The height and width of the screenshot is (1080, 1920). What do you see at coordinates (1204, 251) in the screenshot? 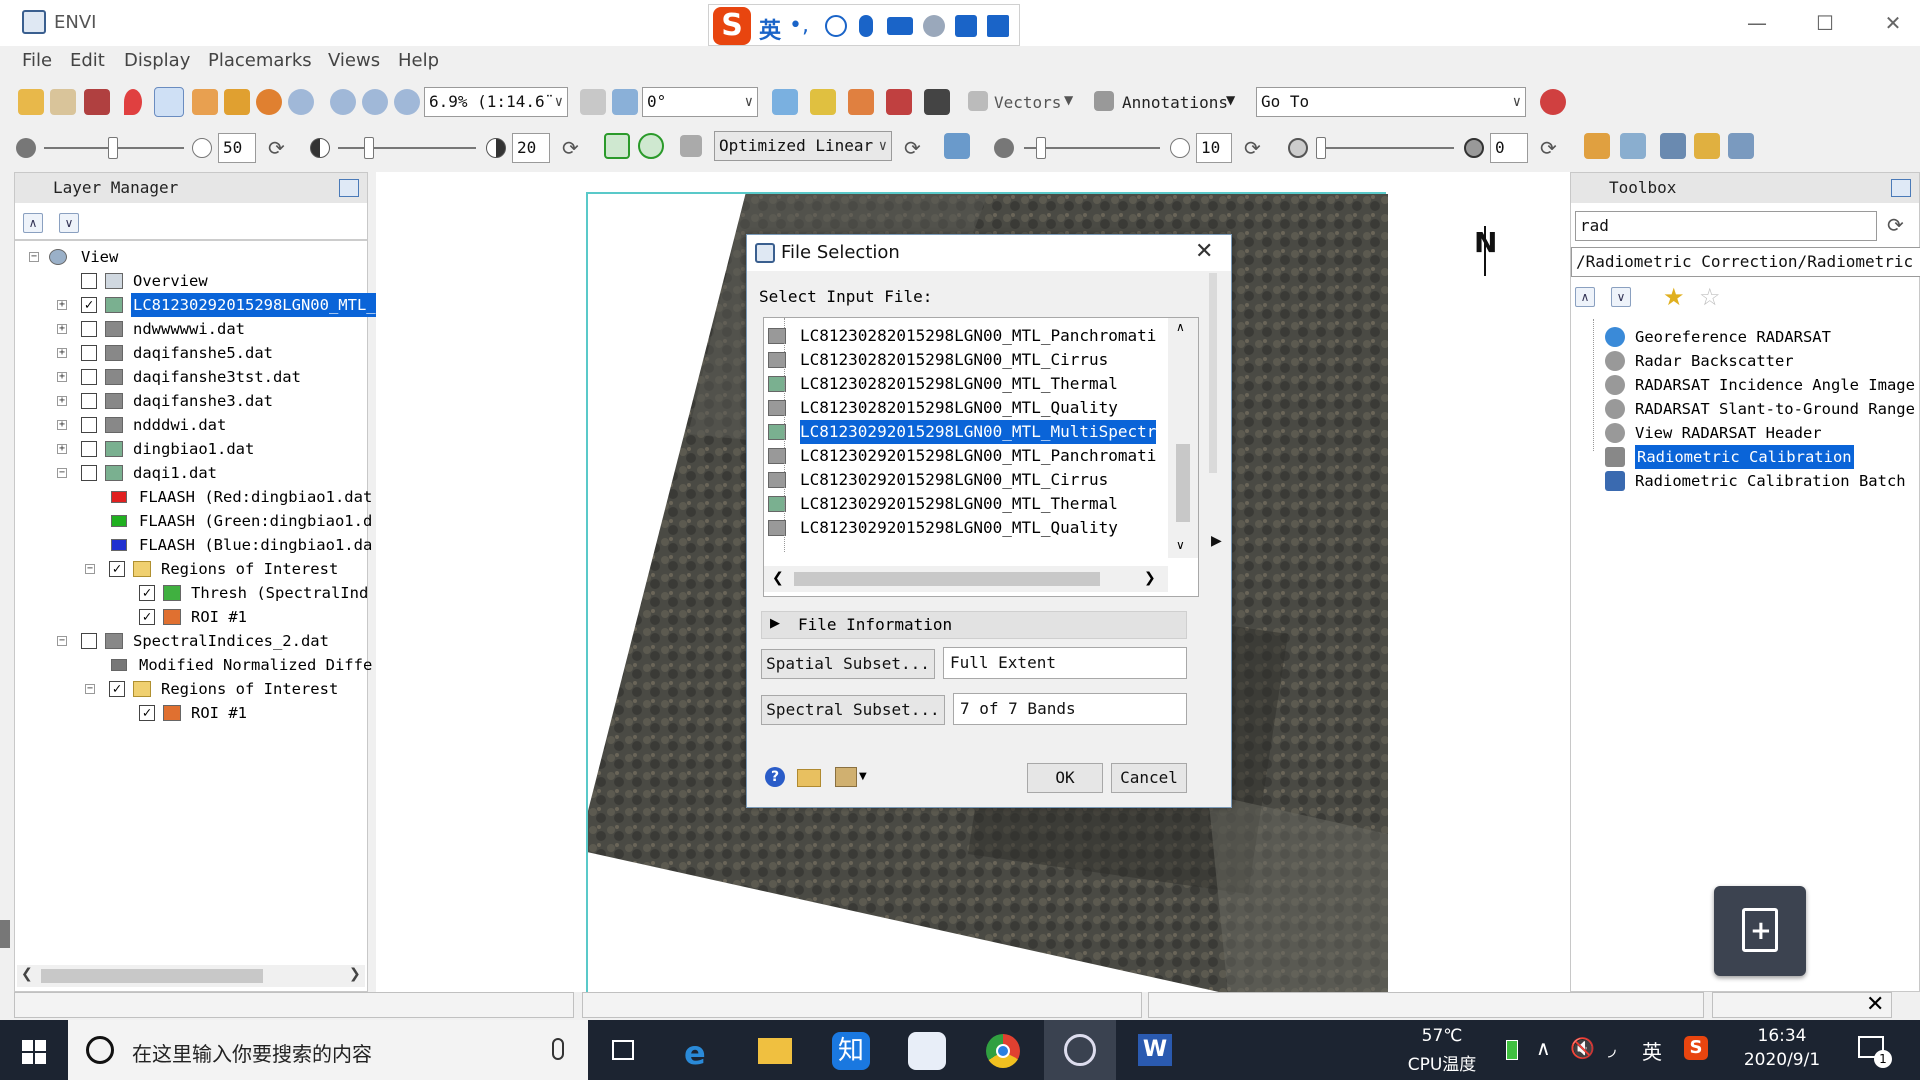
I see `dialog-close-icon: ✕` at bounding box center [1204, 251].